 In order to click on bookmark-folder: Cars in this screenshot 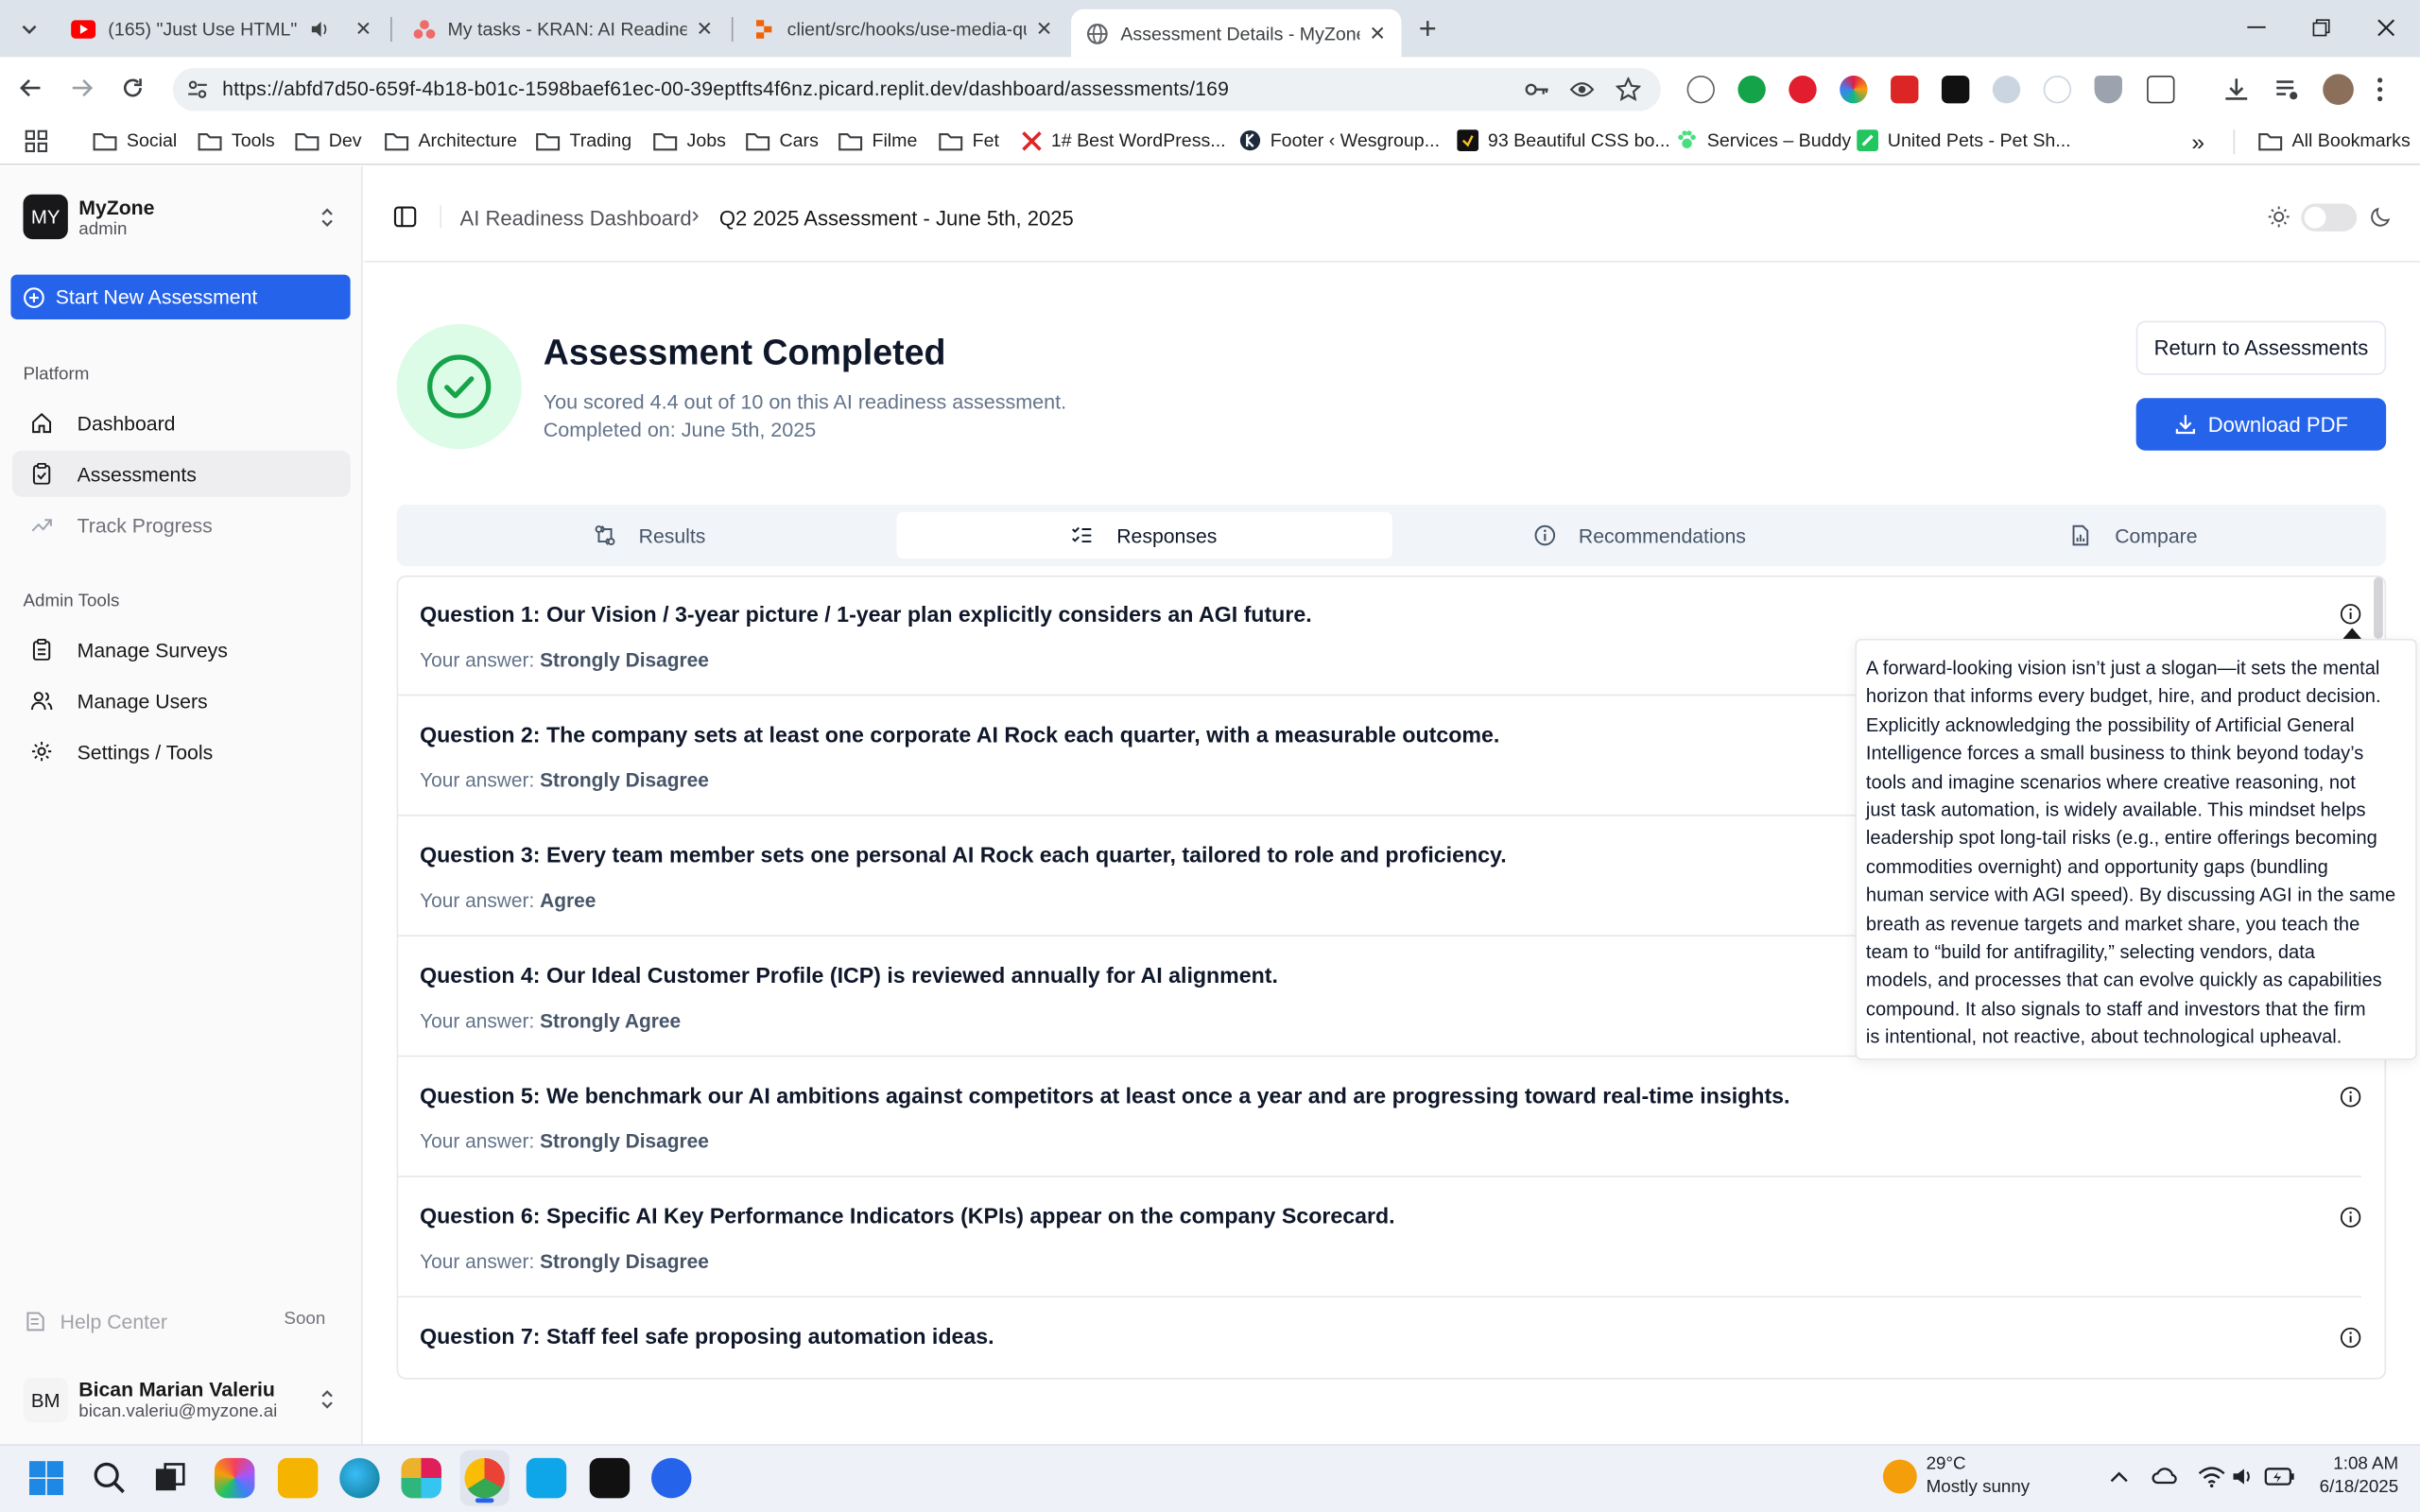, I will do `click(782, 140)`.